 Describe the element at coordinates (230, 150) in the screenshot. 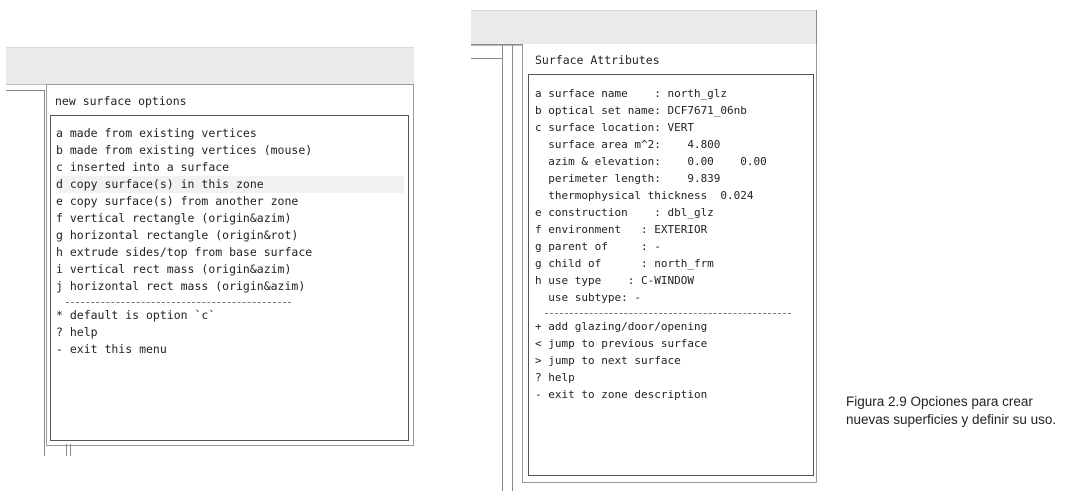

I see `menu-option-b: b made from existing vertices (mouse)` at that location.